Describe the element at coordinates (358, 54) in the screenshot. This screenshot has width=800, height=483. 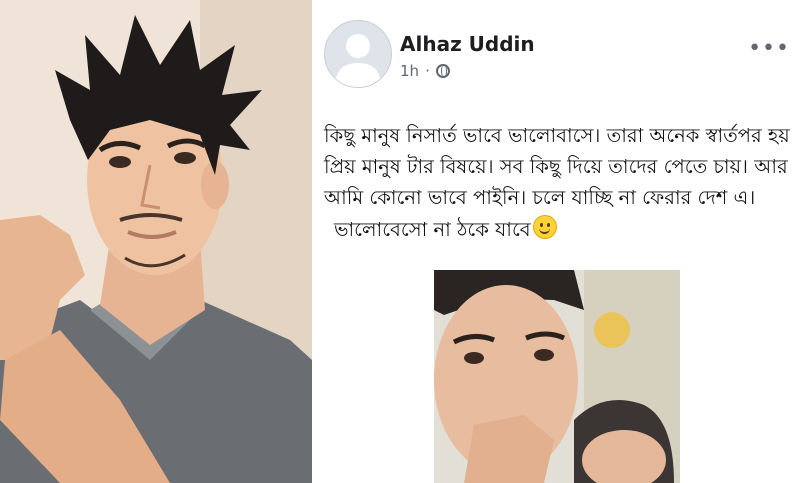
I see `default-avatar-icon` at that location.